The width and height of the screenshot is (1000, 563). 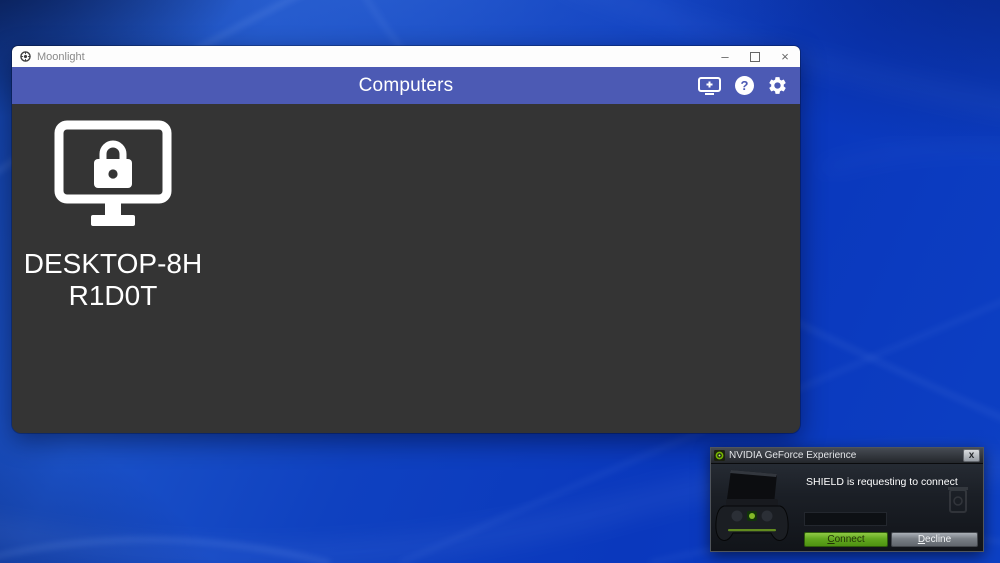 I want to click on nvidia-dialog-titlebar: NVIDIA GeForce Experience x, so click(x=847, y=456).